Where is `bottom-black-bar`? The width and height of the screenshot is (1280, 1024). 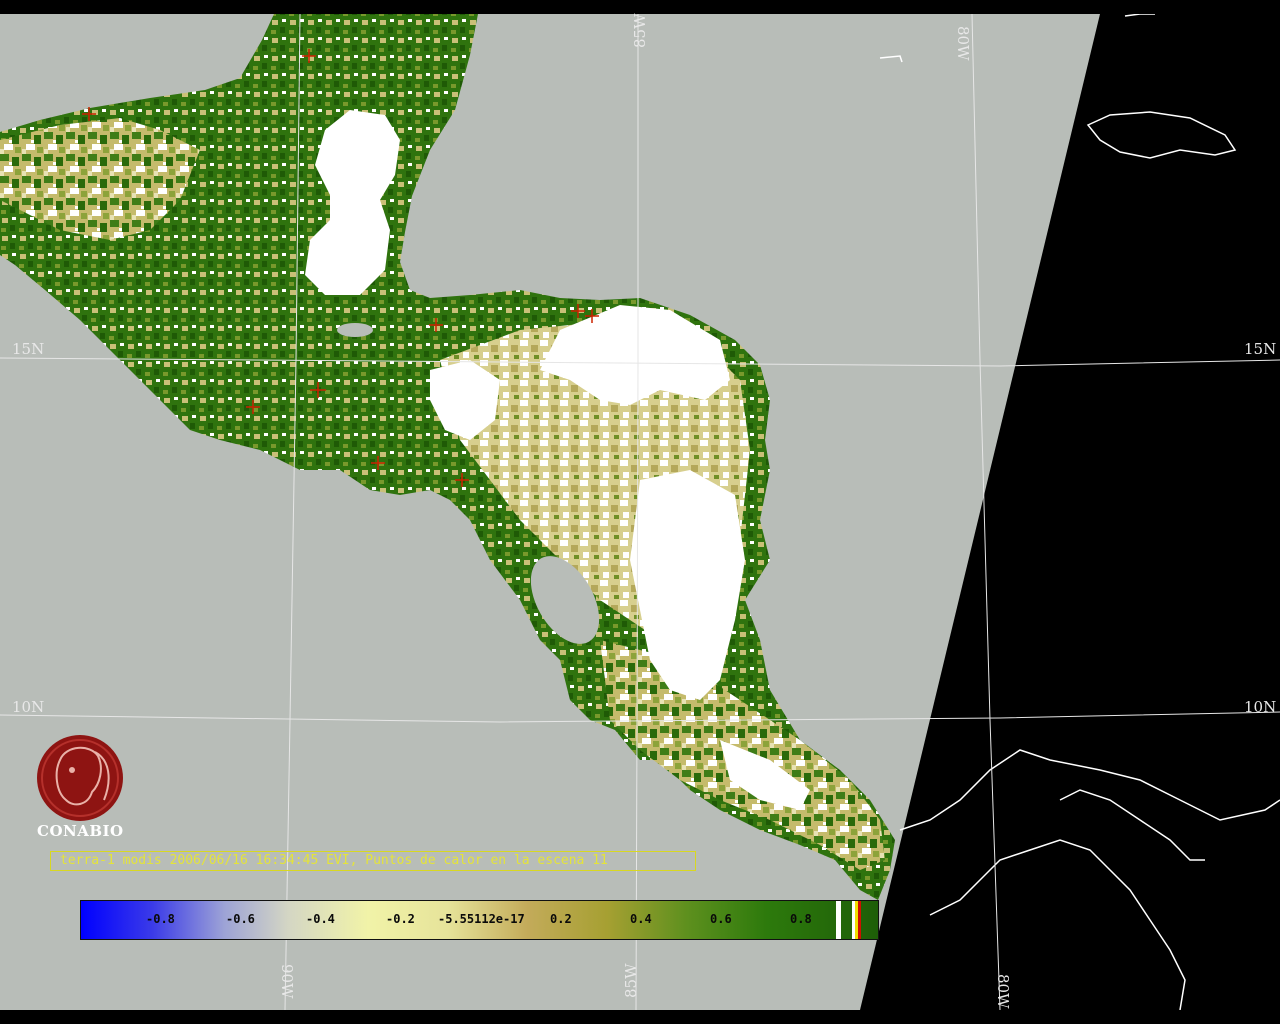
bottom-black-bar is located at coordinates (640, 1017).